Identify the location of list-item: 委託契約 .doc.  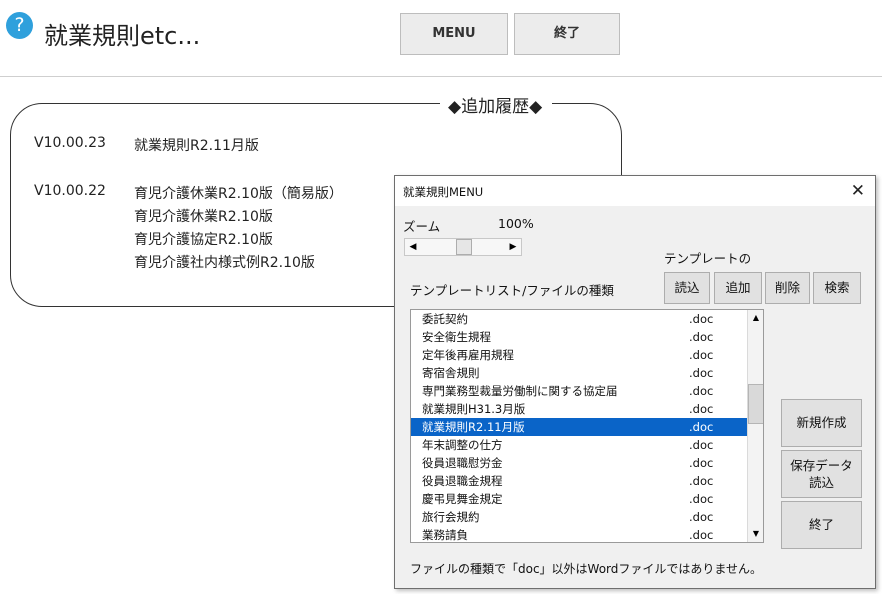
(579, 319).